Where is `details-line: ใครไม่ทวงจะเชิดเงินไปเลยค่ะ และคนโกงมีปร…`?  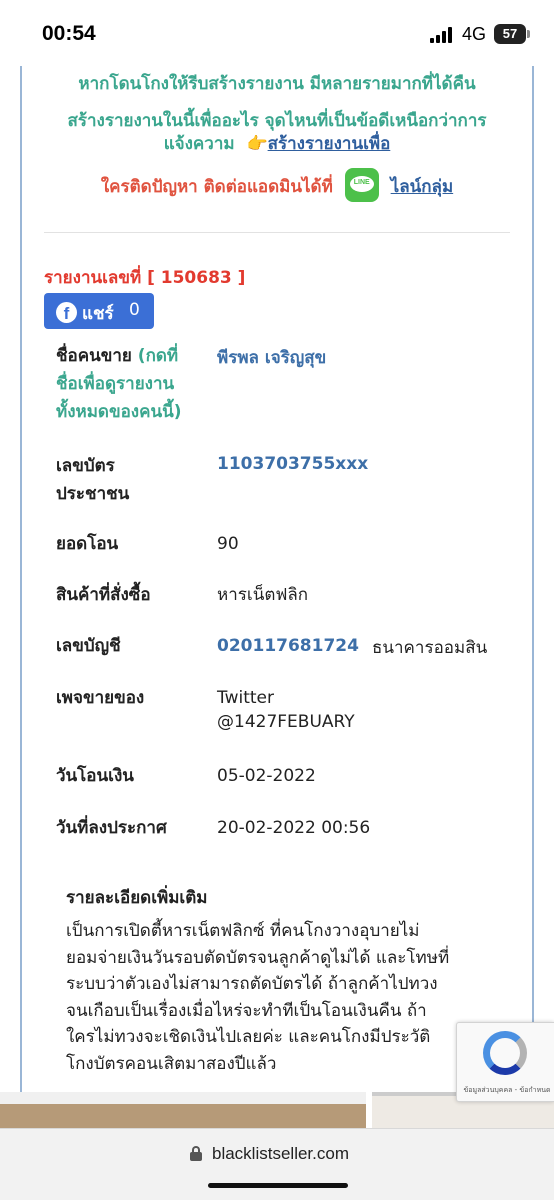 details-line: ใครไม่ทวงจะเชิดเงินไปเลยค่ะ และคนโกงมีปร… is located at coordinates (248, 1037).